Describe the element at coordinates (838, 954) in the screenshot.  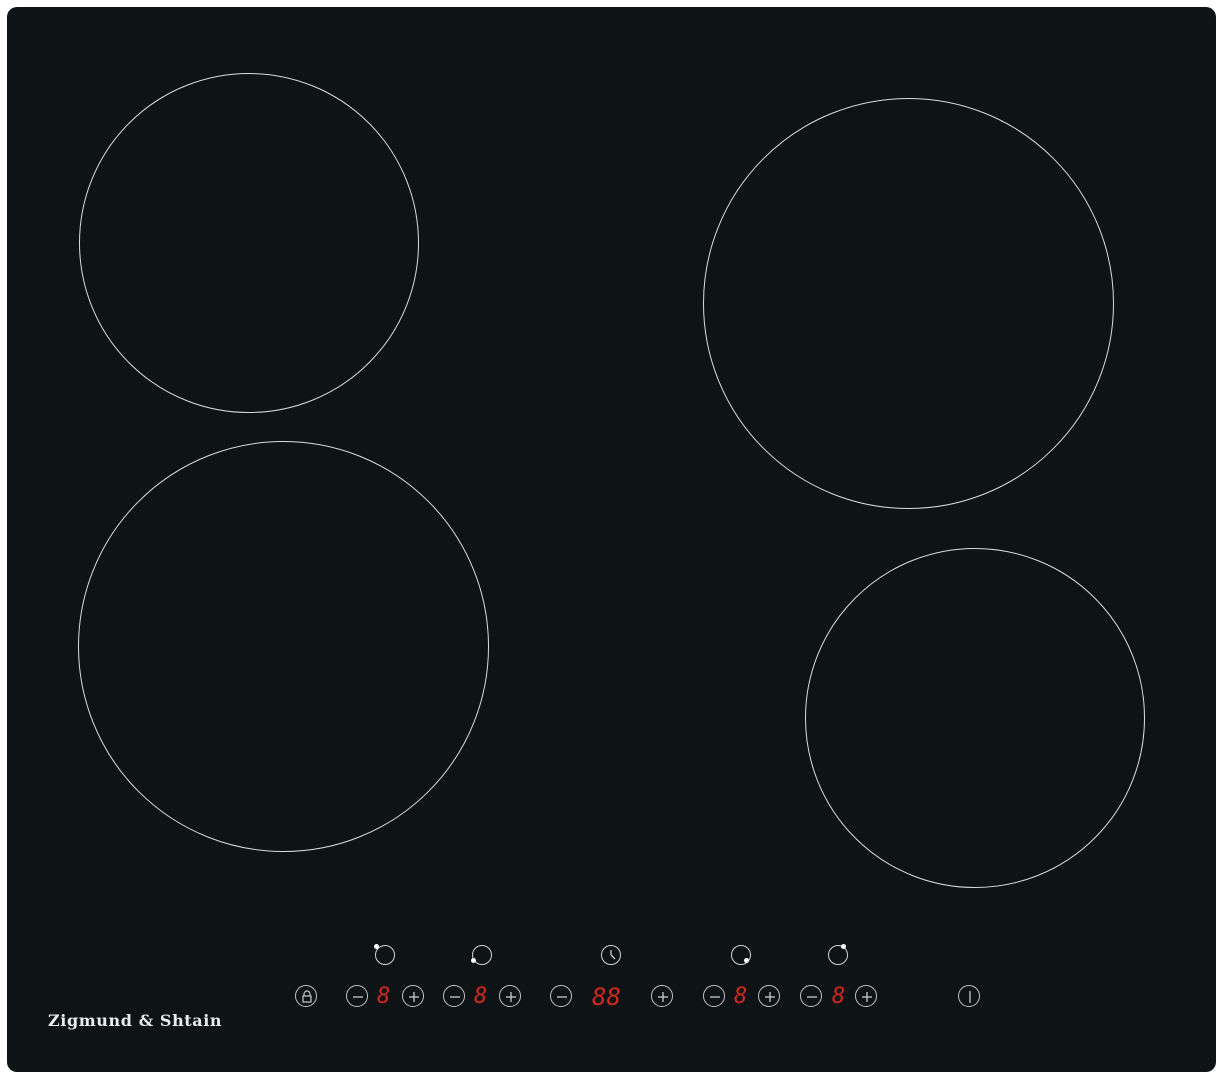
I see `zone-selector-rear-right-icon` at that location.